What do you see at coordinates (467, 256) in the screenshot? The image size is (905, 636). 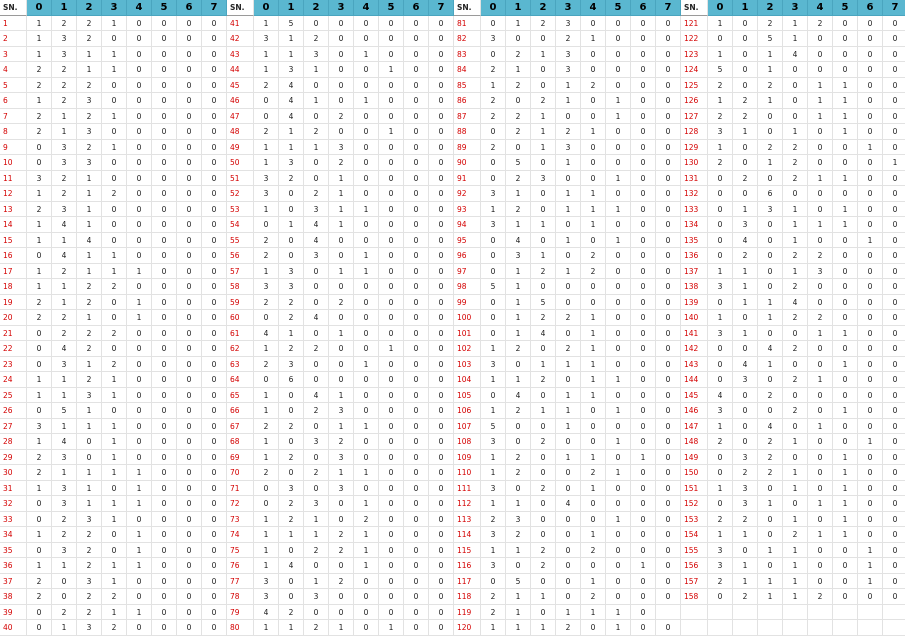 I see `row-number-cell: 96` at bounding box center [467, 256].